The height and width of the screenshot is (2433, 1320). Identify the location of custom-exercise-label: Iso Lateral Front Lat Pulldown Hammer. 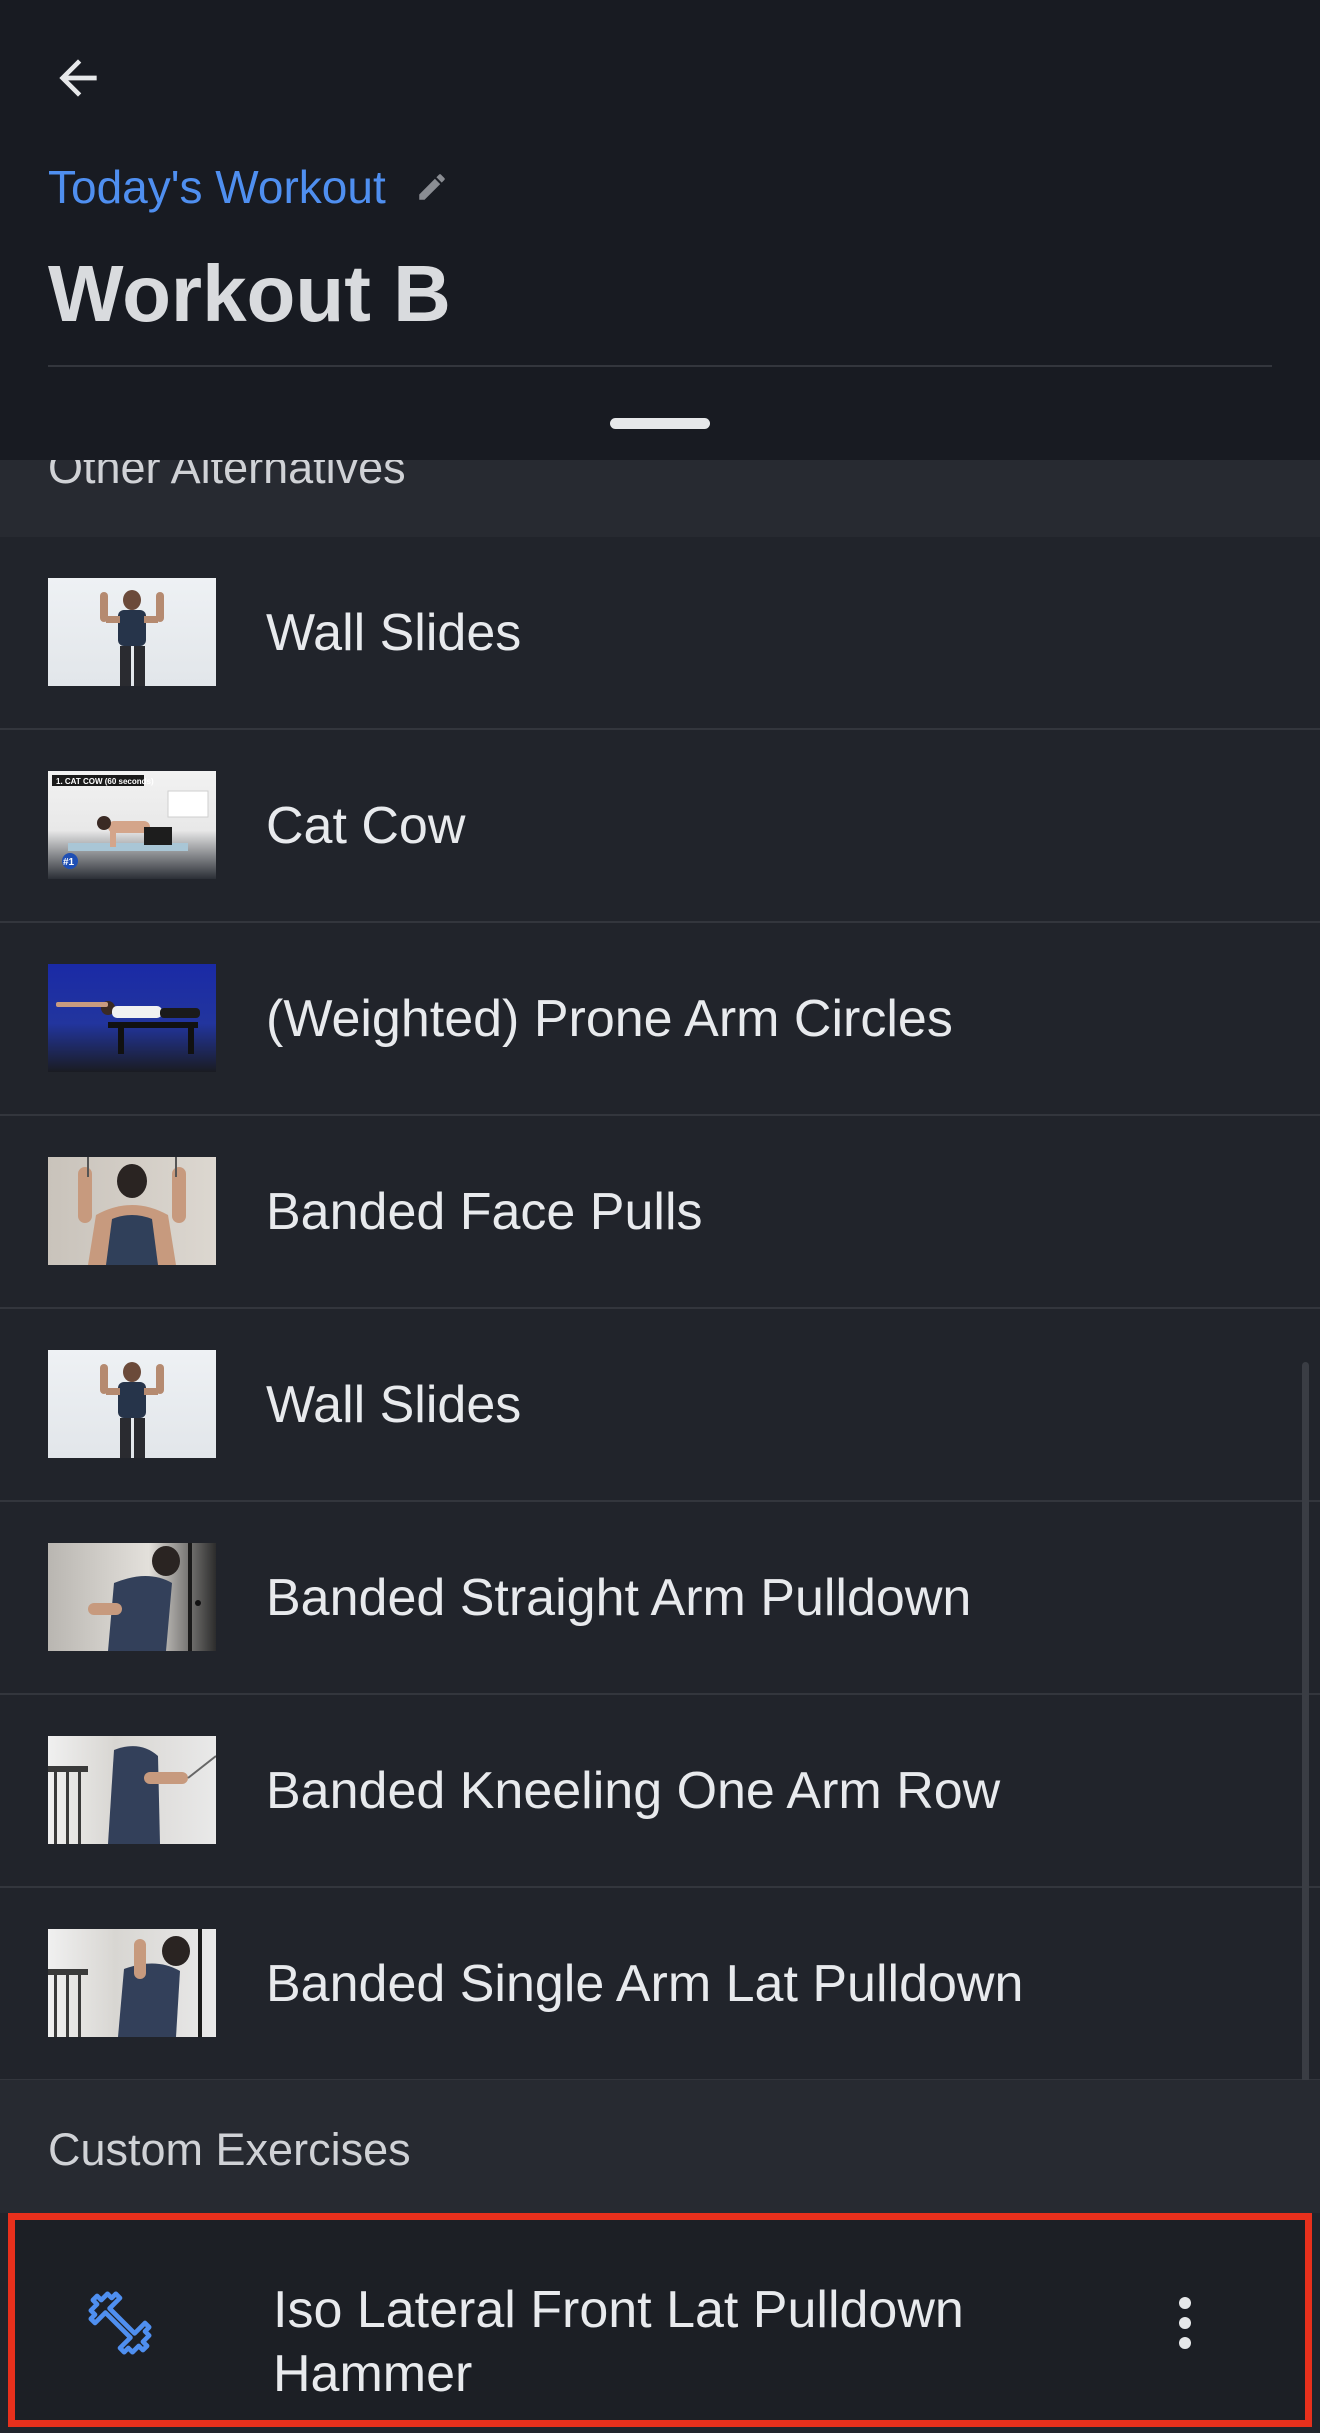
(618, 2342).